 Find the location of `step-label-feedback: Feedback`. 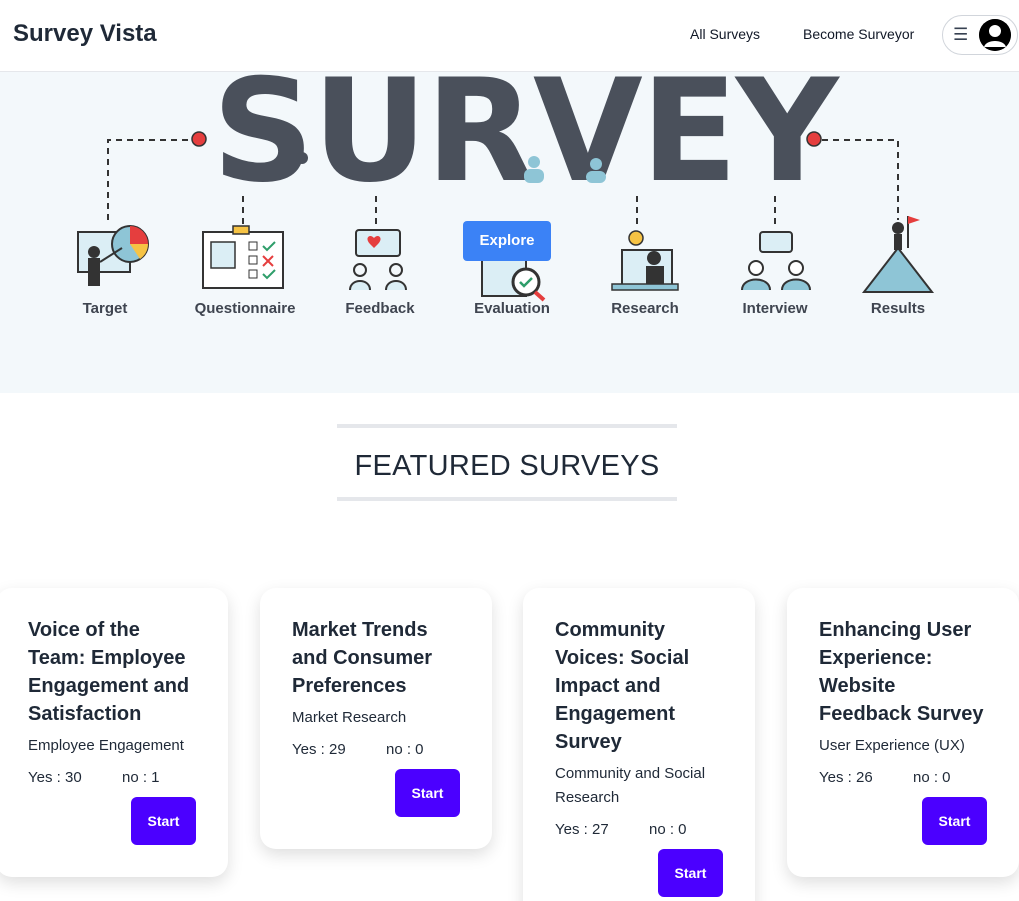

step-label-feedback: Feedback is located at coordinates (380, 308).